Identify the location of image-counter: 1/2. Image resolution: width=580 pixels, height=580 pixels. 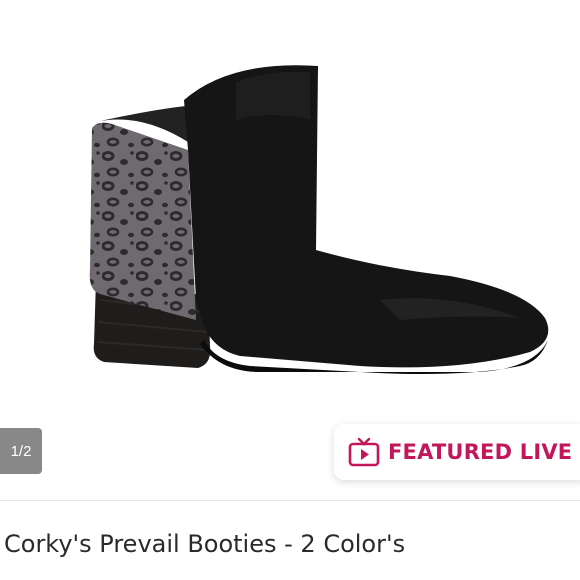
(21, 451).